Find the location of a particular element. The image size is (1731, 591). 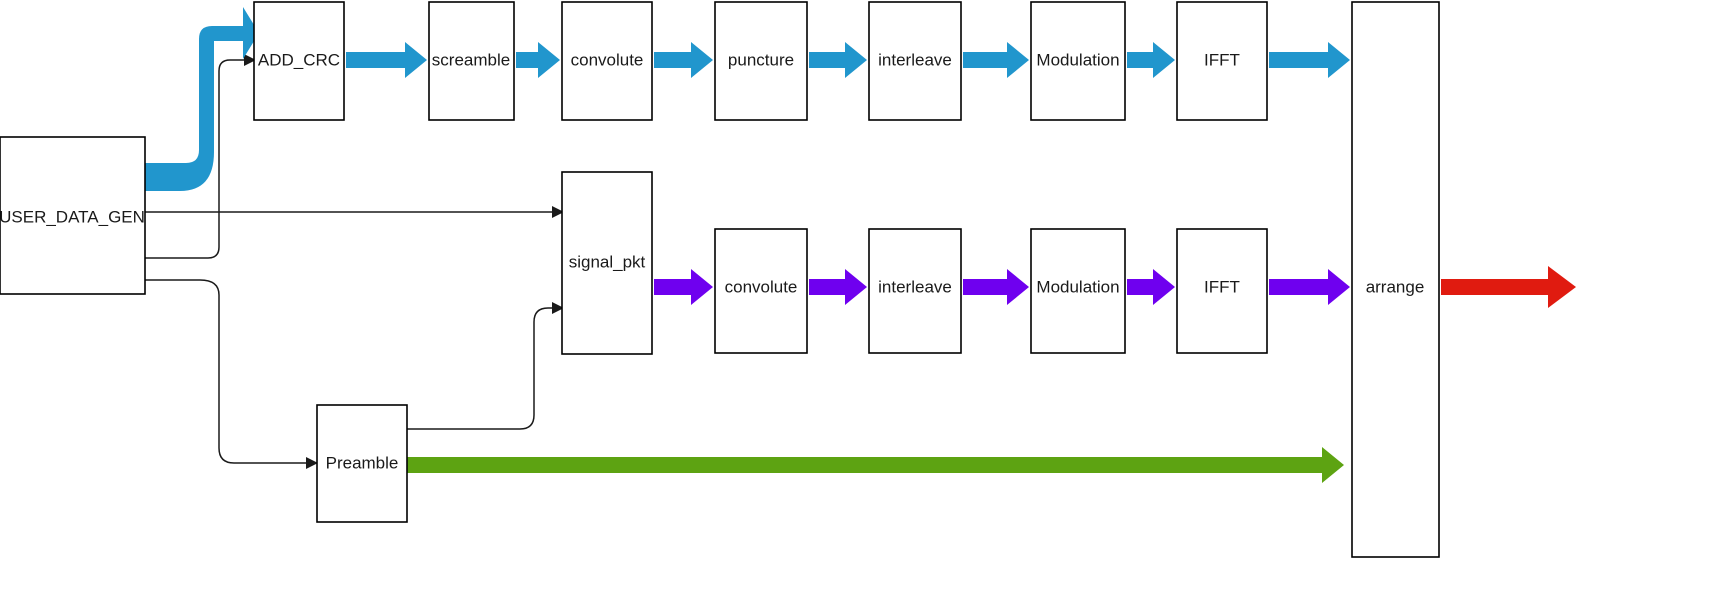

node-signal-pkt: signal_pkt is located at coordinates (607, 263).